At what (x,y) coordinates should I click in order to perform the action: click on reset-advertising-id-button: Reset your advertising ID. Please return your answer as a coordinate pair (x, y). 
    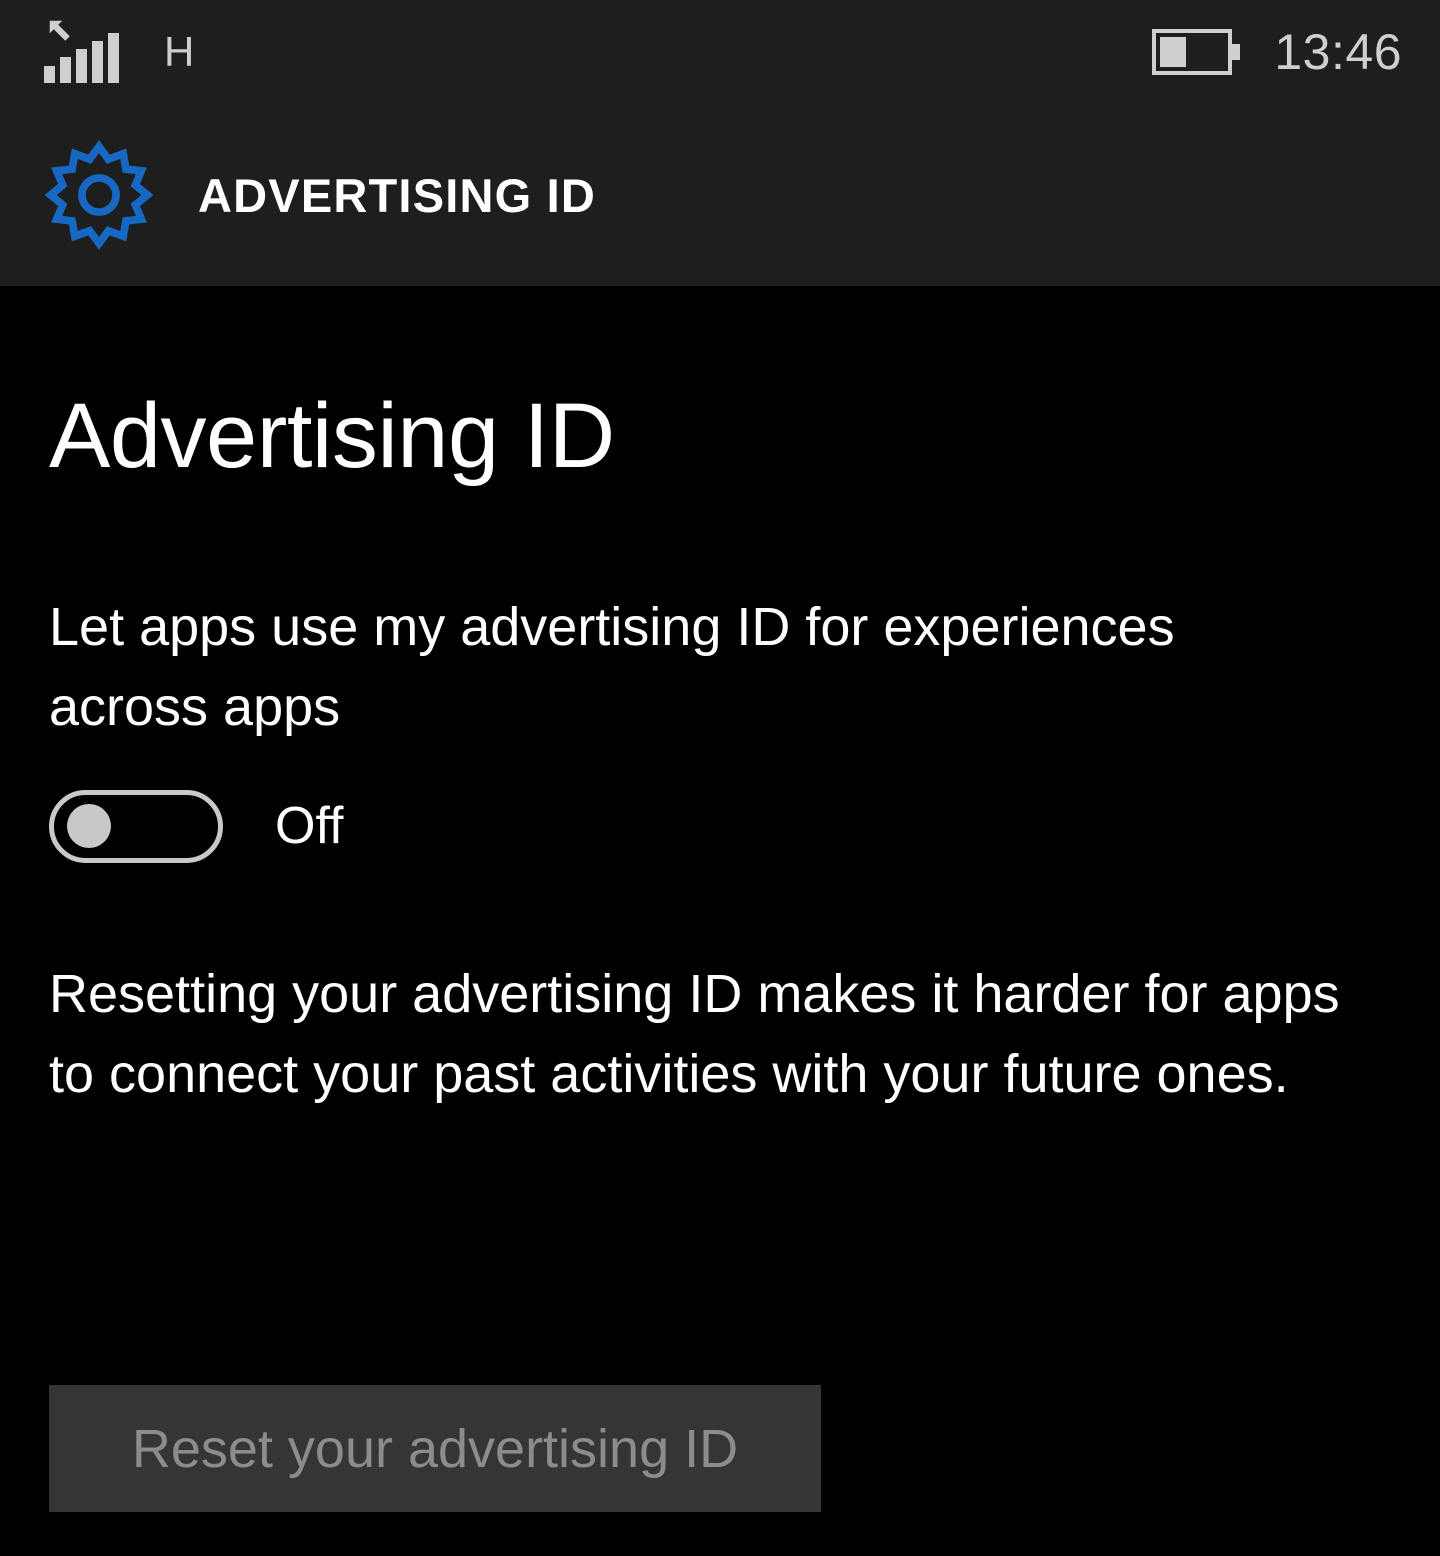
    Looking at the image, I should click on (435, 1448).